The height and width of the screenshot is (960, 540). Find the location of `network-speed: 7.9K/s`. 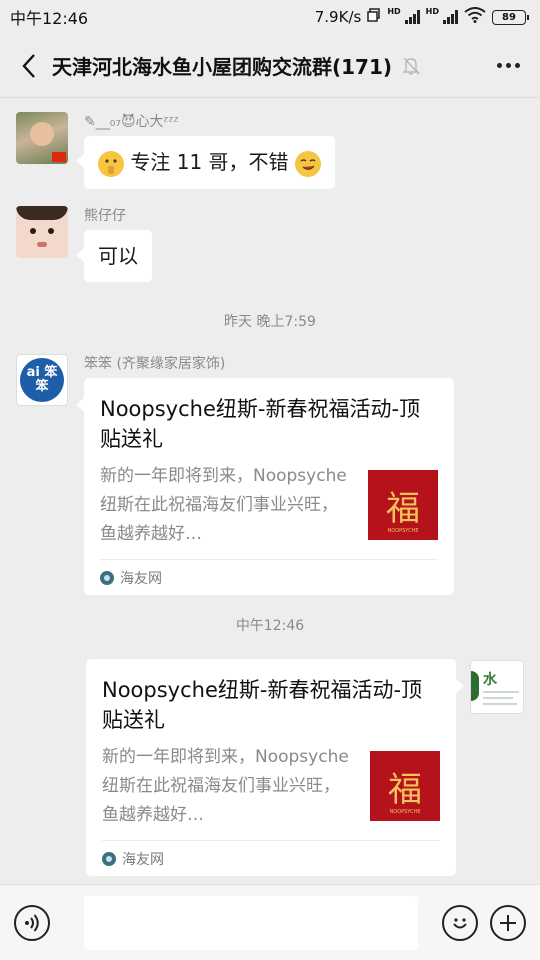

network-speed: 7.9K/s is located at coordinates (338, 17).